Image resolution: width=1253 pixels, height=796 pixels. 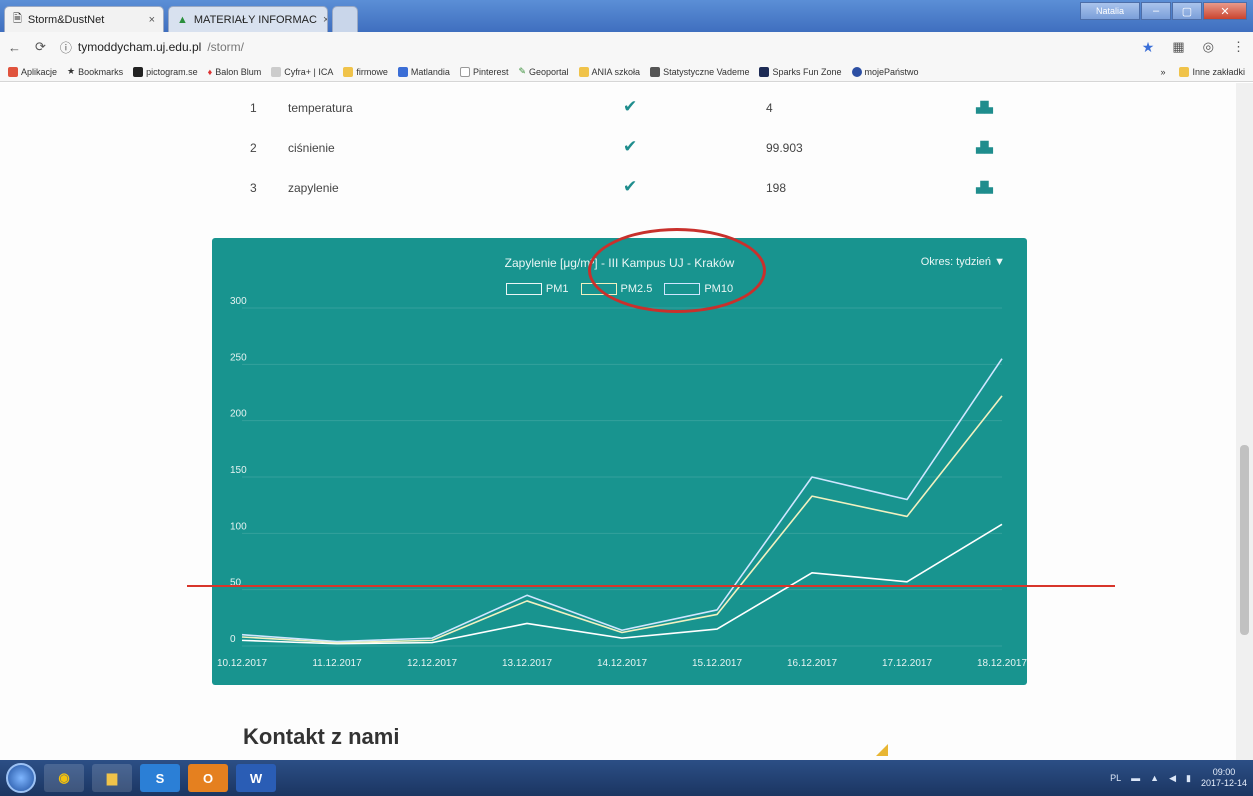 What do you see at coordinates (609, 71) in the screenshot?
I see `bookmark-ania-szkola: ANIA szkoła` at bounding box center [609, 71].